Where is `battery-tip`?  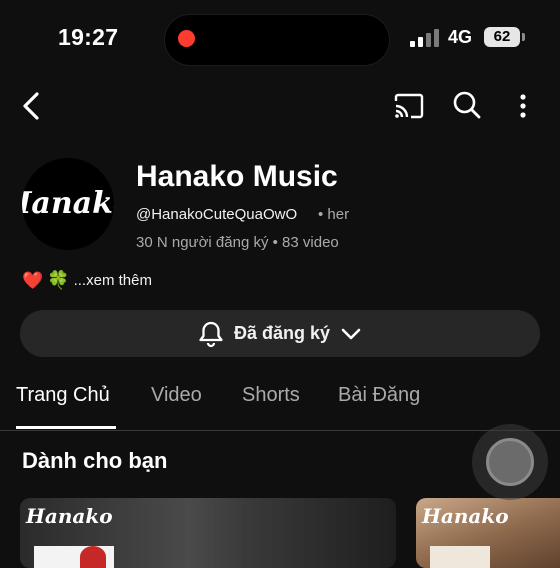 battery-tip is located at coordinates (523, 37).